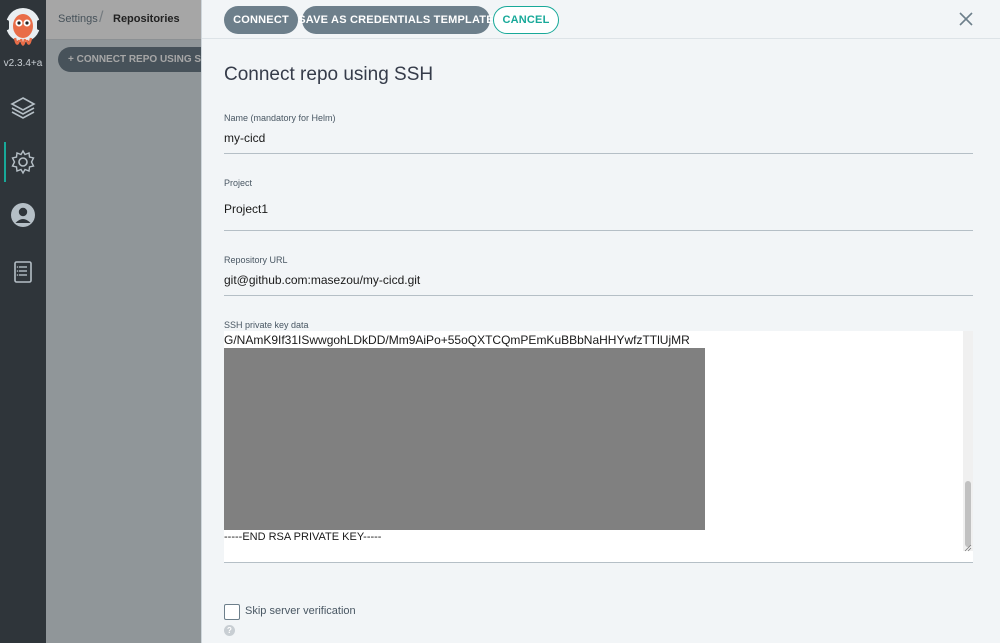 The height and width of the screenshot is (643, 1000). I want to click on docs-icon, so click(23, 272).